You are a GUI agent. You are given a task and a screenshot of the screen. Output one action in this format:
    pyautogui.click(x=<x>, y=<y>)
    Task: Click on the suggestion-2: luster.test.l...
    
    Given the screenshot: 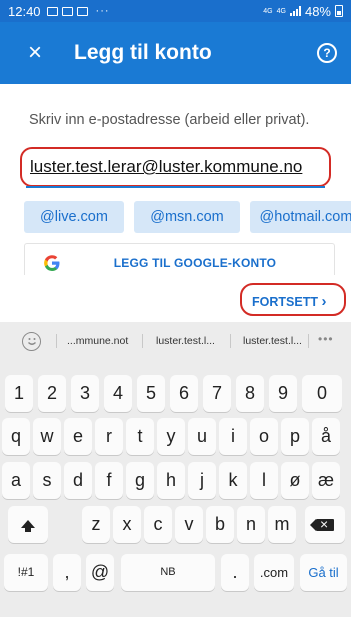 What is the action you would take?
    pyautogui.click(x=185, y=341)
    